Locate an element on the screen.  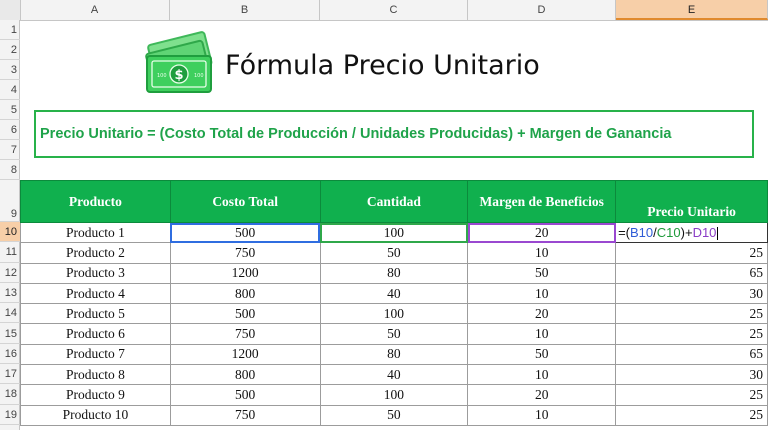
cell-a13: Producto 4 is located at coordinates (95, 293).